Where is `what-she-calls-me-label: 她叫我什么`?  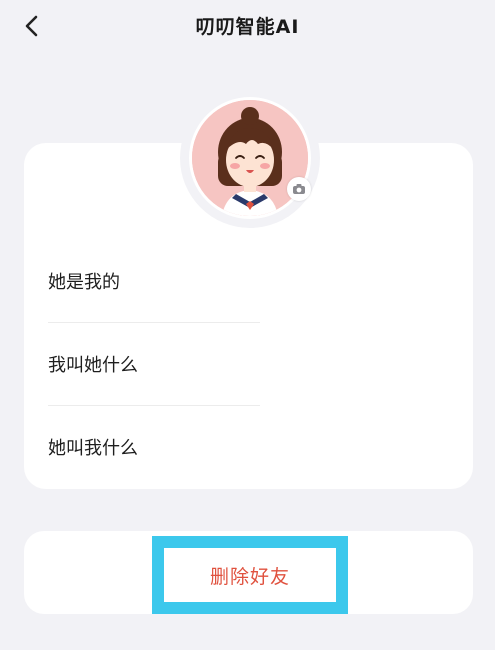
what-she-calls-me-label: 她叫我什么 is located at coordinates (93, 448).